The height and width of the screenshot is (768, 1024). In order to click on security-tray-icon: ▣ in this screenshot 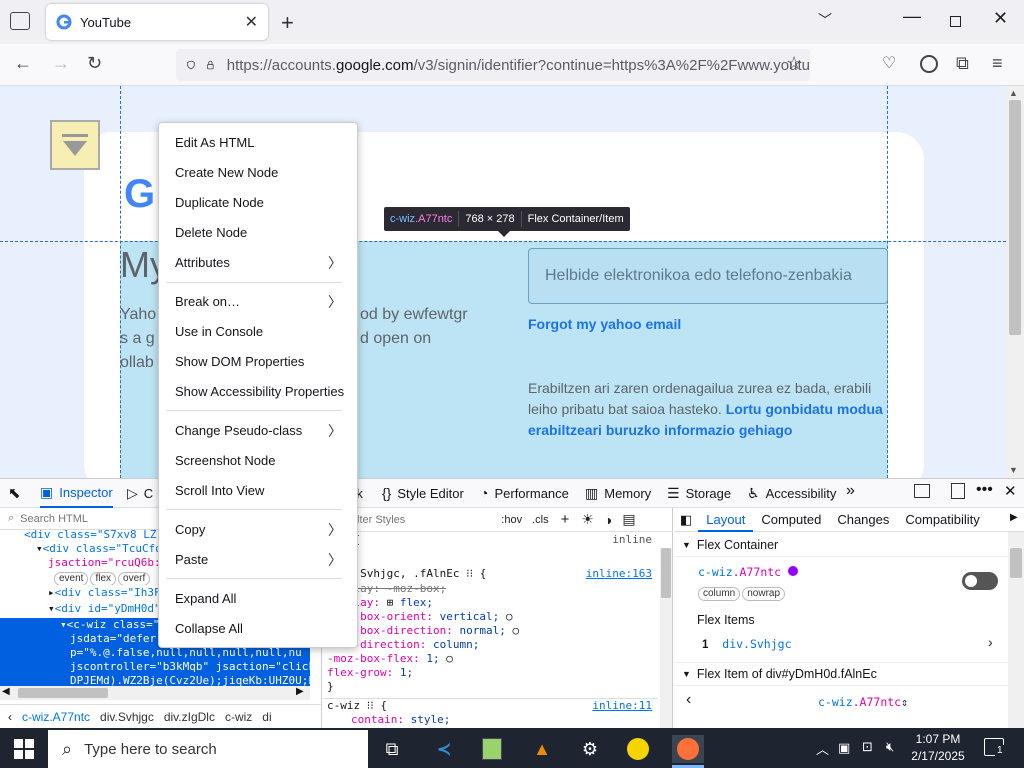, I will do `click(844, 748)`.